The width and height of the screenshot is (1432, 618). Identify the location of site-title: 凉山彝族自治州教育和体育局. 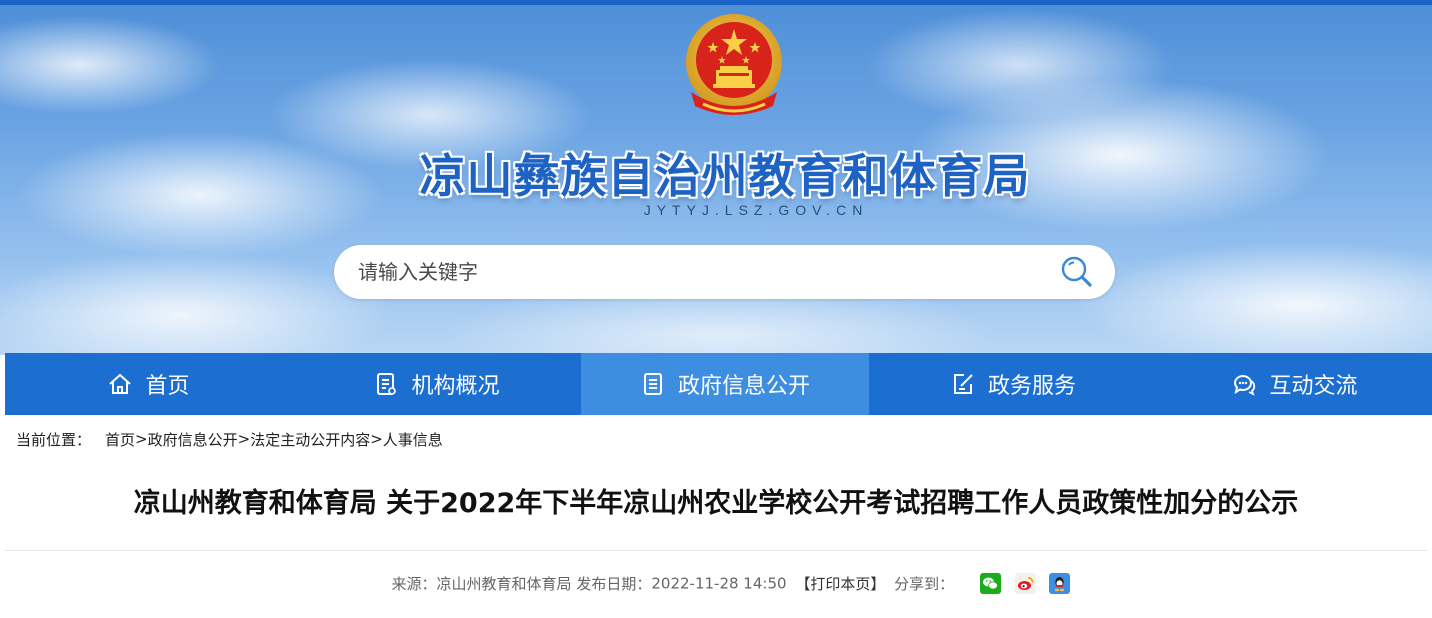
(725, 176).